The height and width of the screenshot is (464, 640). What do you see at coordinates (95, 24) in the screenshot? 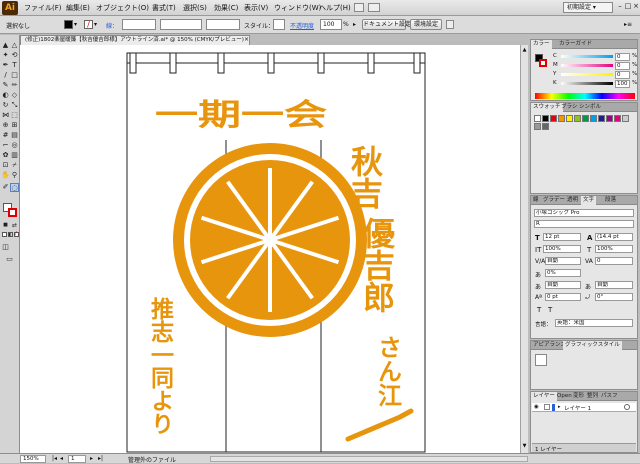
I see `stroke-dropdown-icon: ▾` at bounding box center [95, 24].